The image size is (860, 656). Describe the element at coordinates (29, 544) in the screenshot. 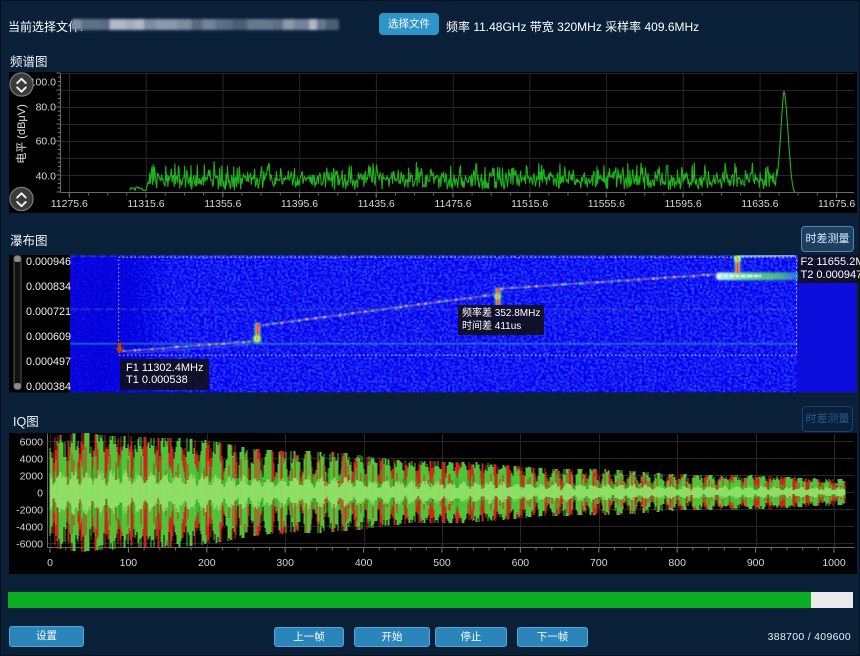

I see `svg-text: -6000` at that location.